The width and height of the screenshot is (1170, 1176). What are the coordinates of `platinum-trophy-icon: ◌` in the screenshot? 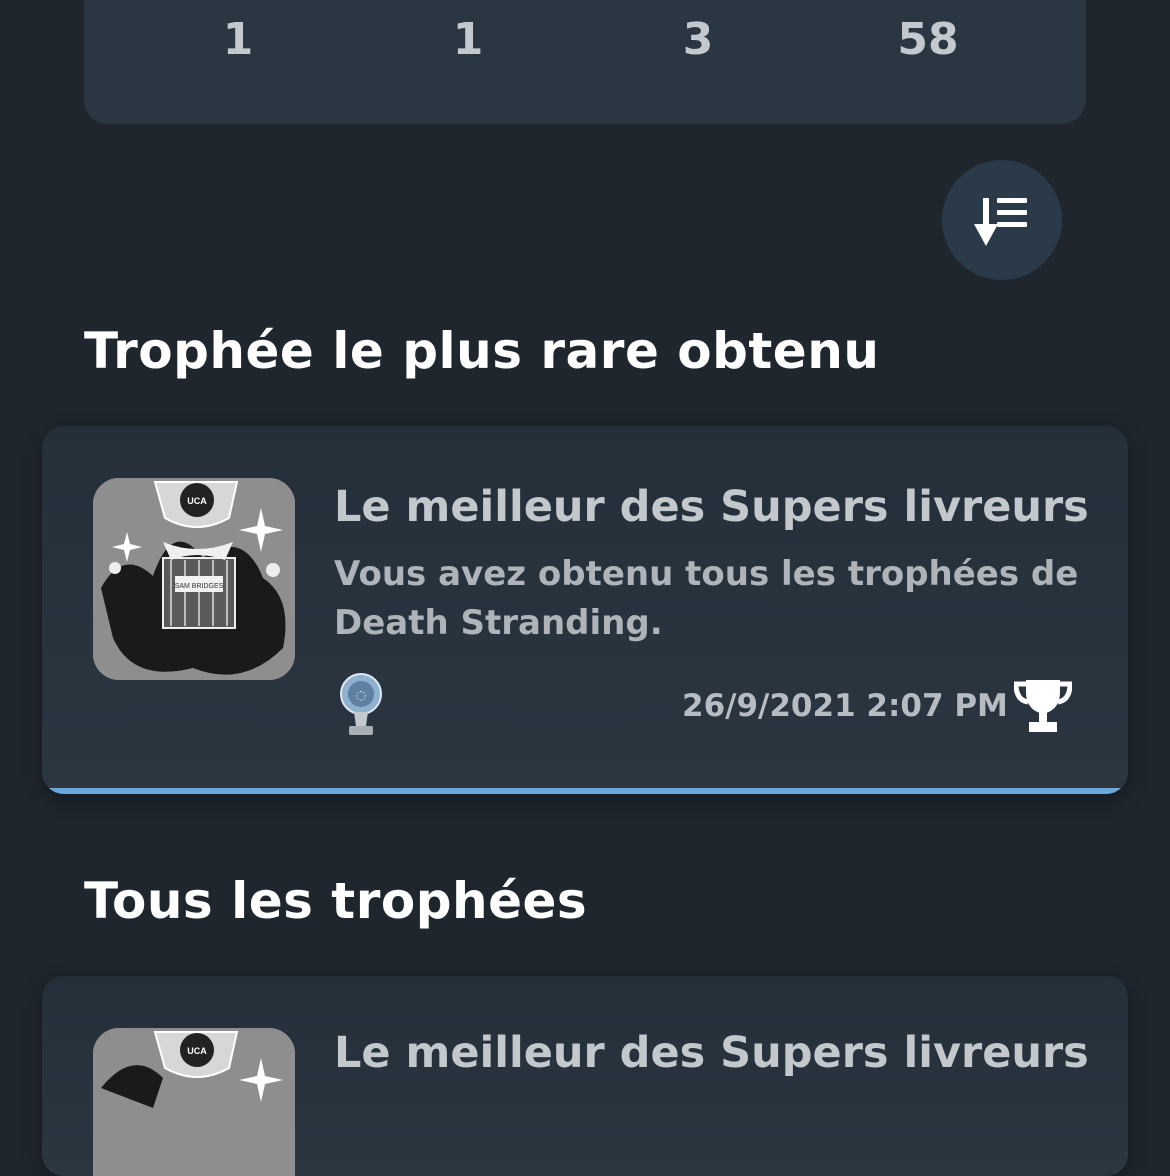 It's located at (361, 704).